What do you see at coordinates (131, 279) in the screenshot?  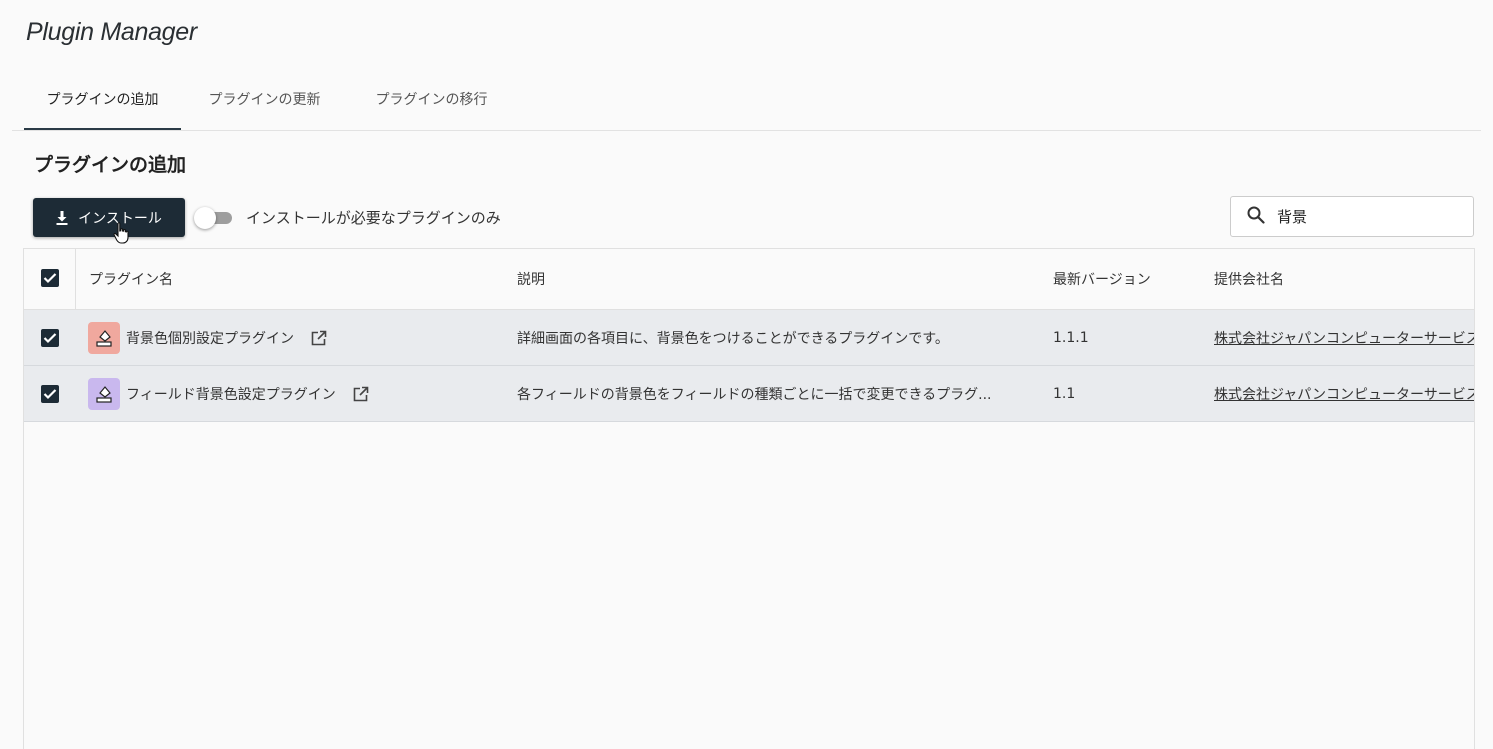 I see `column-header-plugin-name: プラグイン名` at bounding box center [131, 279].